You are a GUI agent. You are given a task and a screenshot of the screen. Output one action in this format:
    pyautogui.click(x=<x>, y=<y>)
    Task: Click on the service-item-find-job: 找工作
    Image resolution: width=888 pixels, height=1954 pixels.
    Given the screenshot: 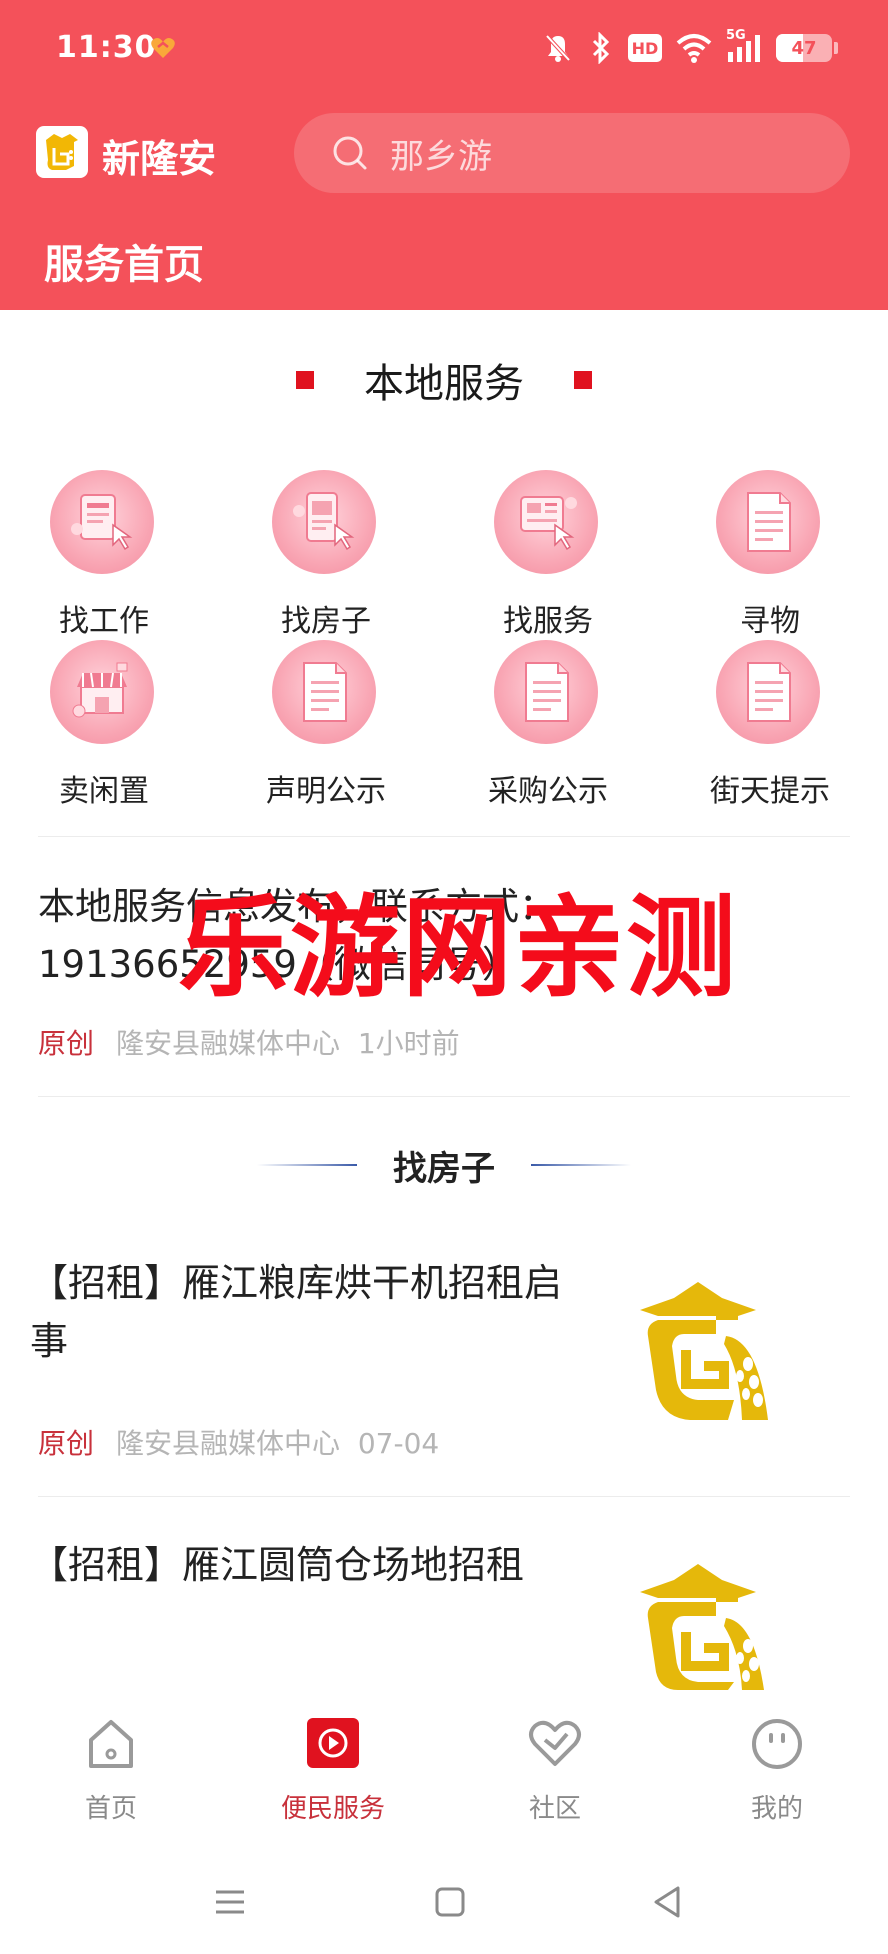 What is the action you would take?
    pyautogui.click(x=104, y=552)
    